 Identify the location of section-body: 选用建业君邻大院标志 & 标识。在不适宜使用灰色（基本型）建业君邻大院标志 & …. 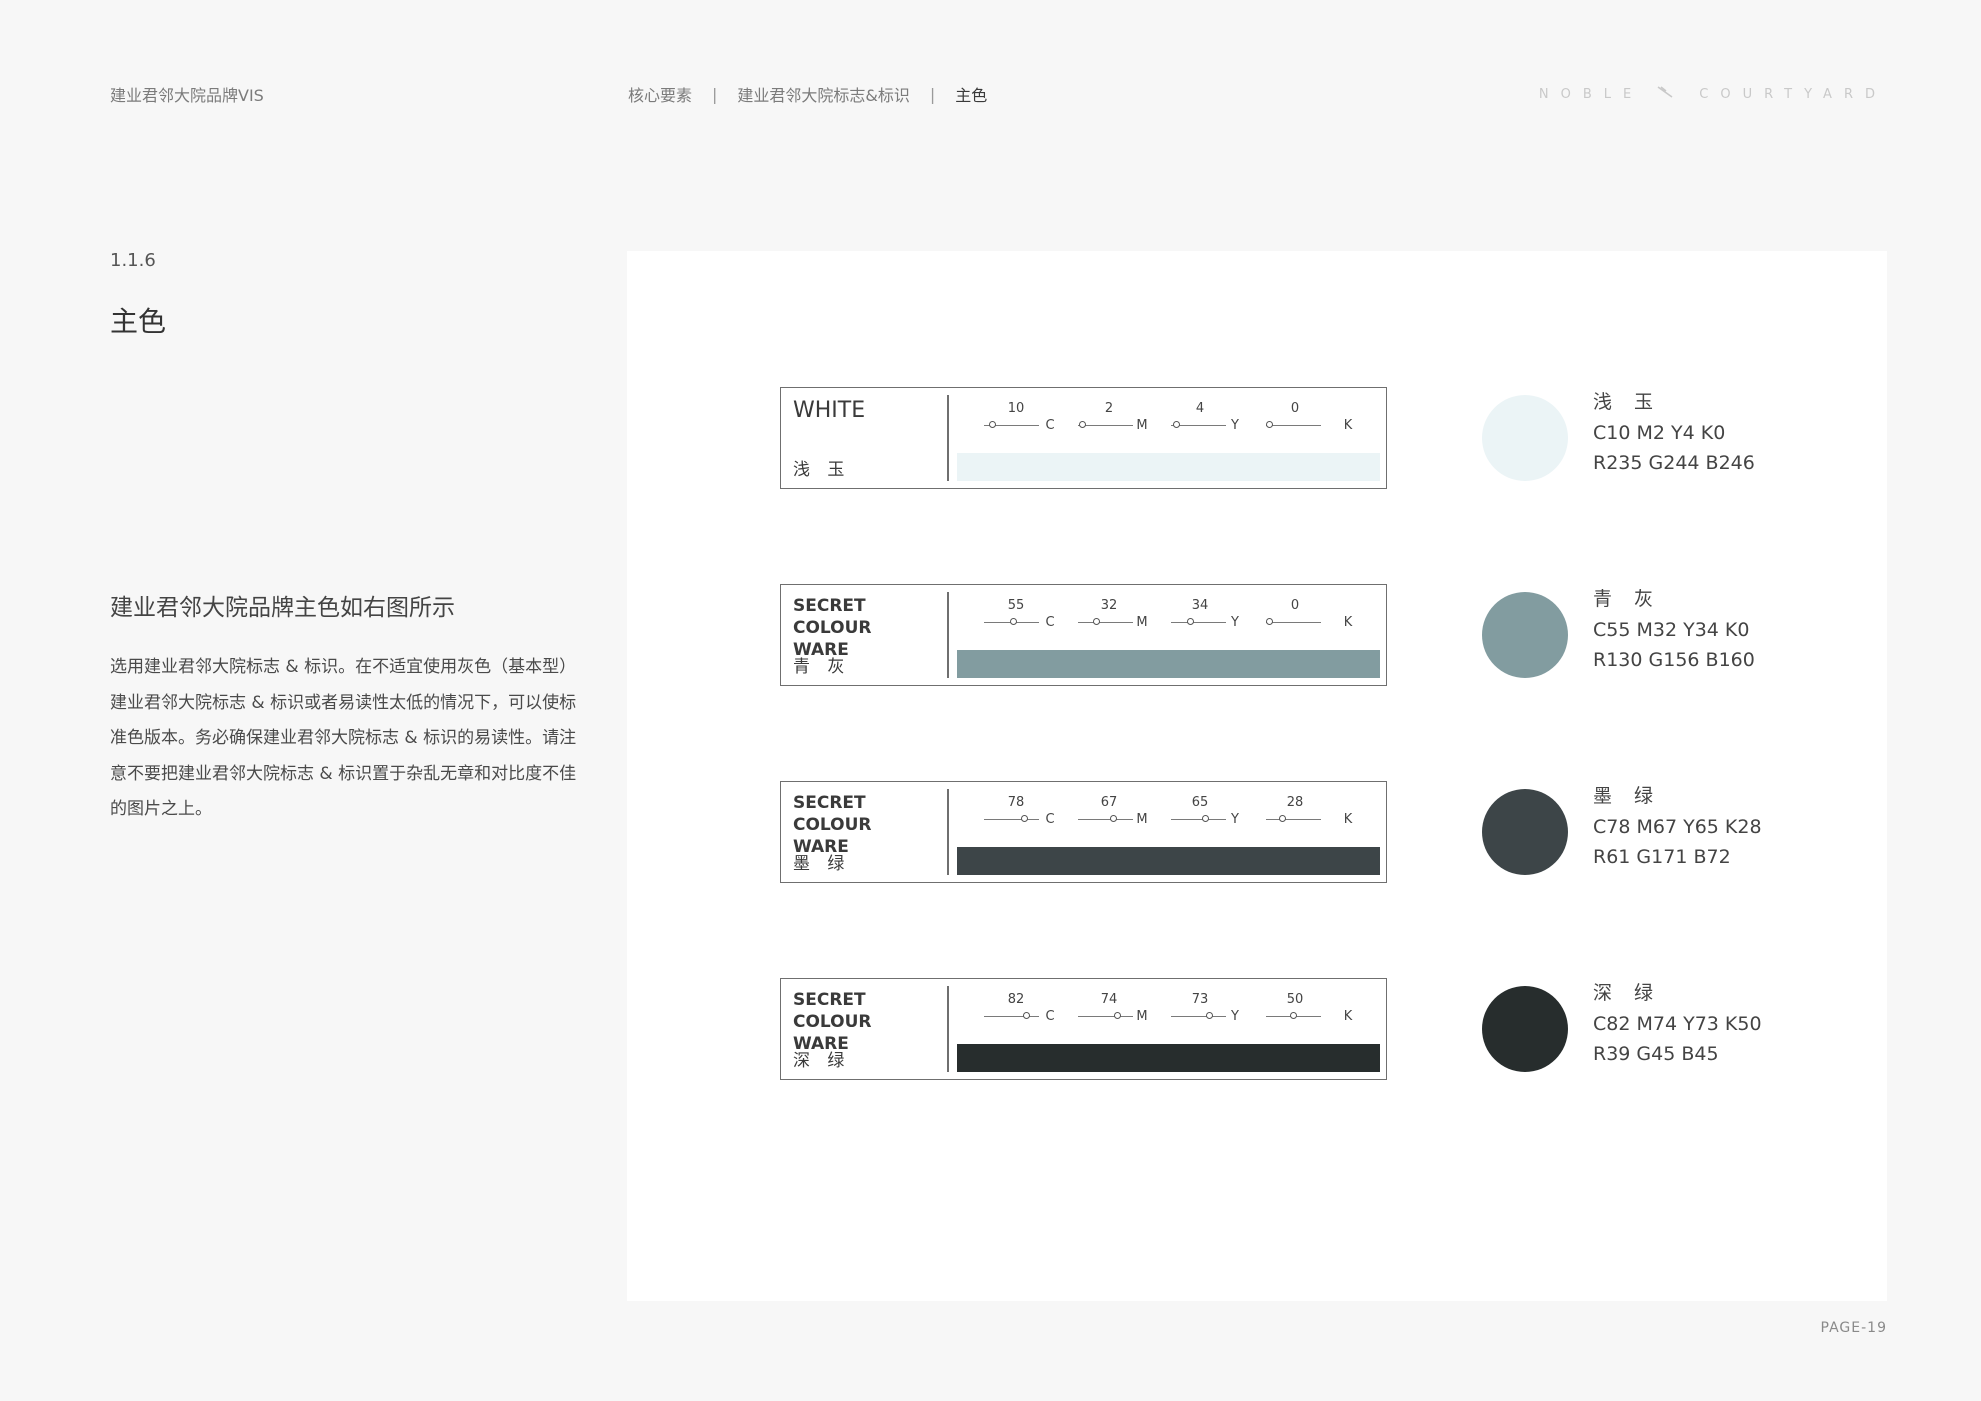
(343, 738).